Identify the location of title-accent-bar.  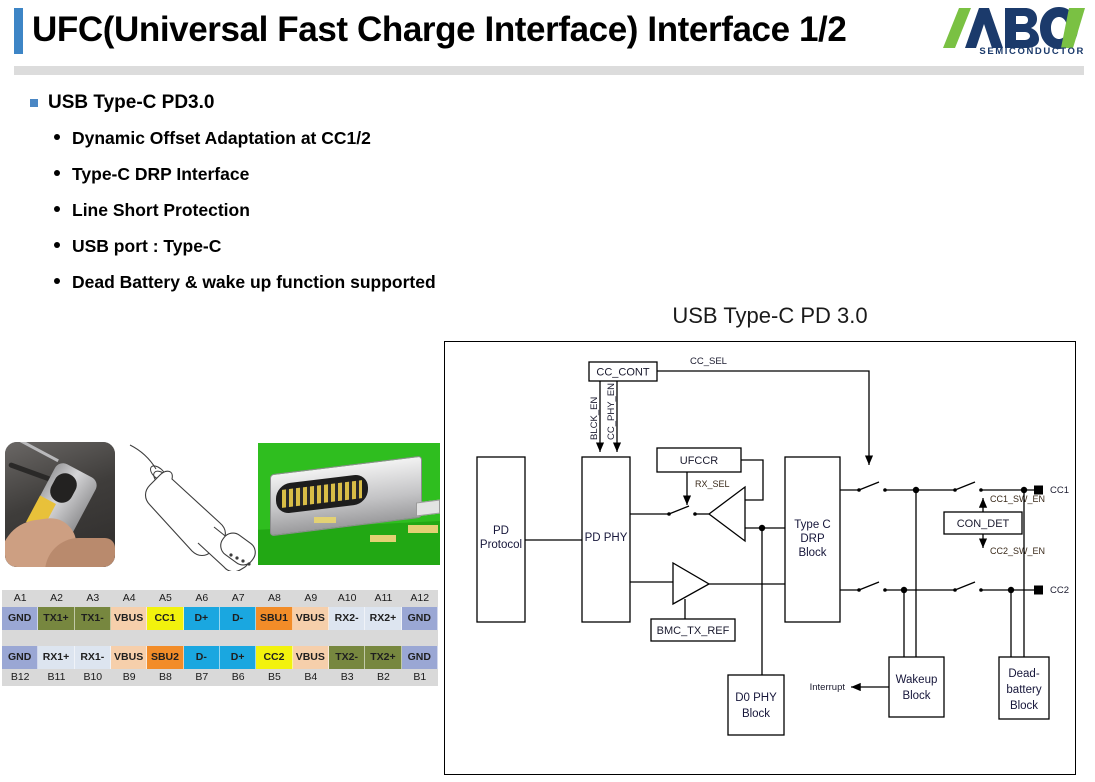
(18, 31).